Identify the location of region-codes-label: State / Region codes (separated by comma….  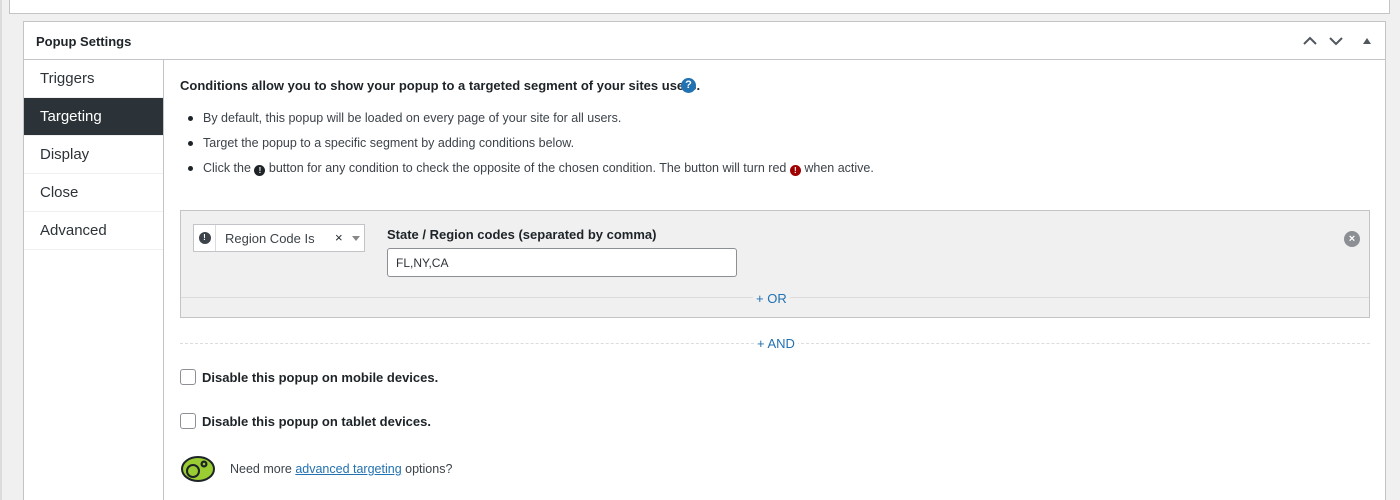
(522, 234).